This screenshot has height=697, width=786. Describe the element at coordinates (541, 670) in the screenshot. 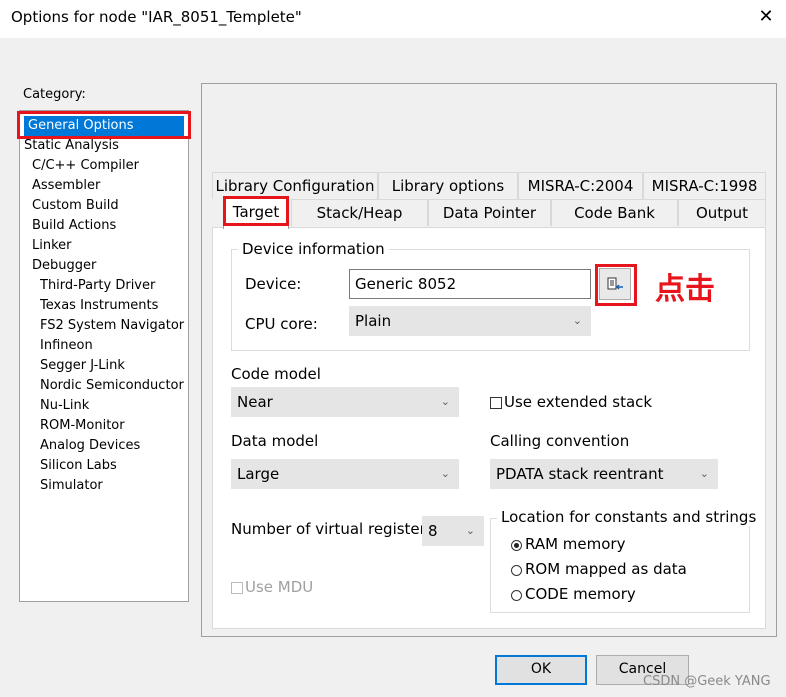

I see `ok-button: OK` at that location.